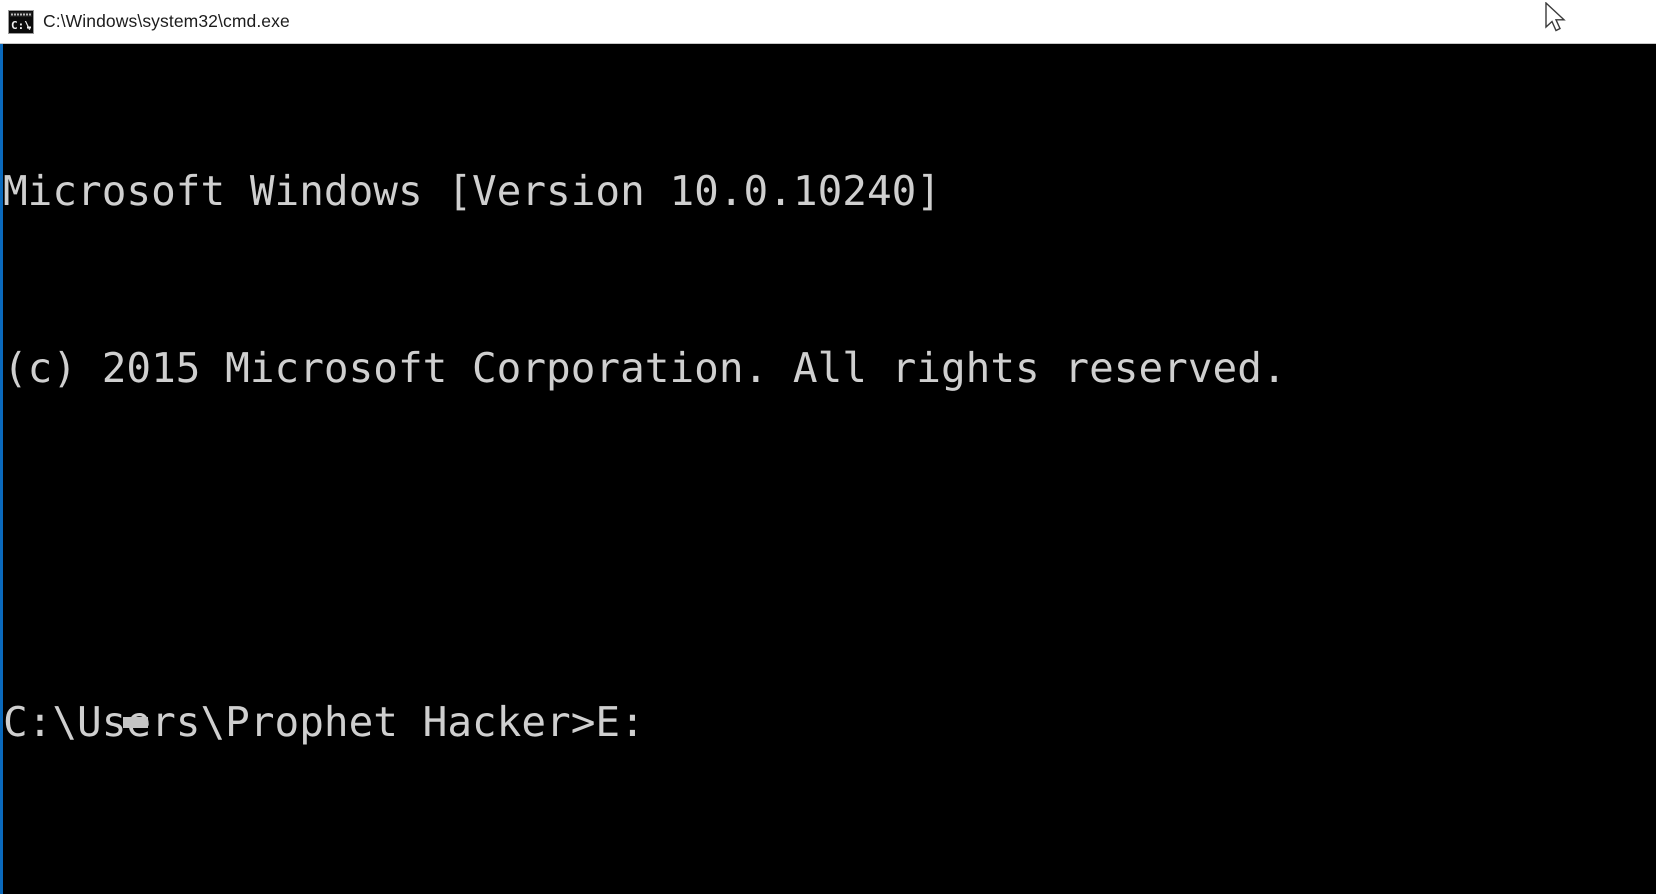 This screenshot has height=894, width=1656. Describe the element at coordinates (21, 25) in the screenshot. I see `svg-text: C:\` at that location.